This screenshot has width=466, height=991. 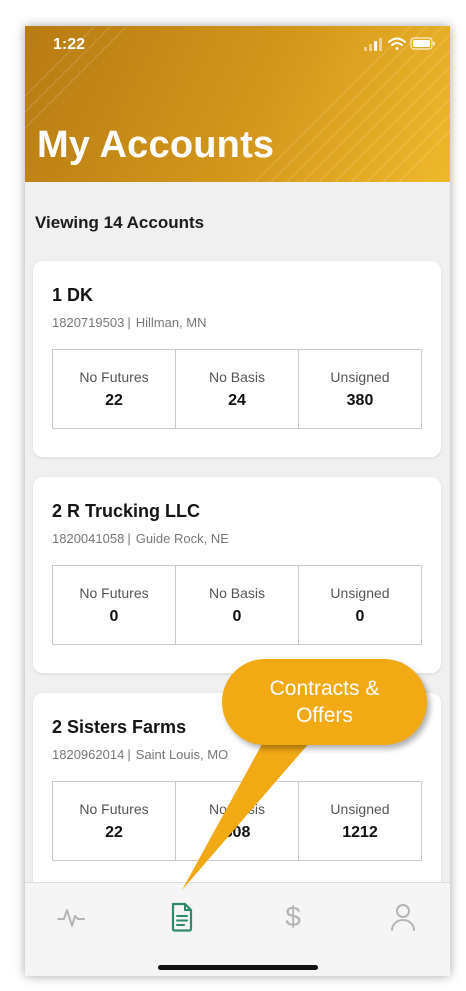 What do you see at coordinates (88, 754) in the screenshot?
I see `account-number: 1820962014` at bounding box center [88, 754].